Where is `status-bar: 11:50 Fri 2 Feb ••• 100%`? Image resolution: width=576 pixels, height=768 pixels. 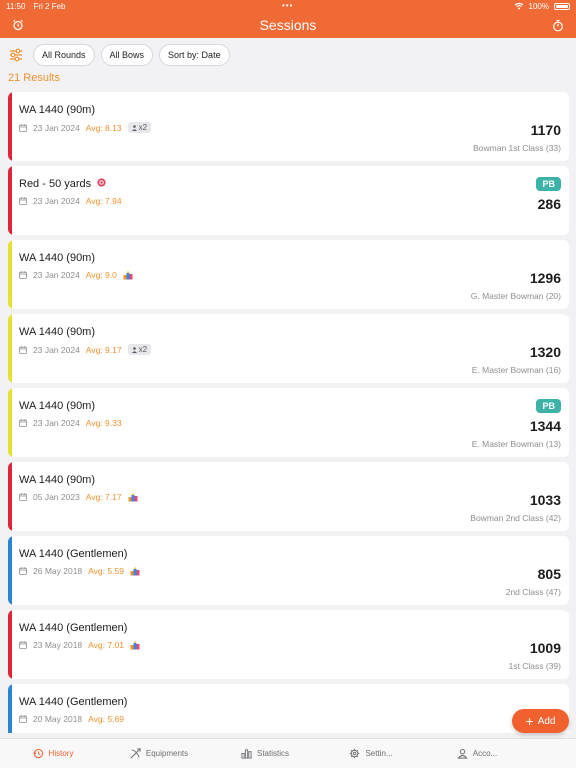
status-bar: 11:50 Fri 2 Feb ••• 100% is located at coordinates (288, 6).